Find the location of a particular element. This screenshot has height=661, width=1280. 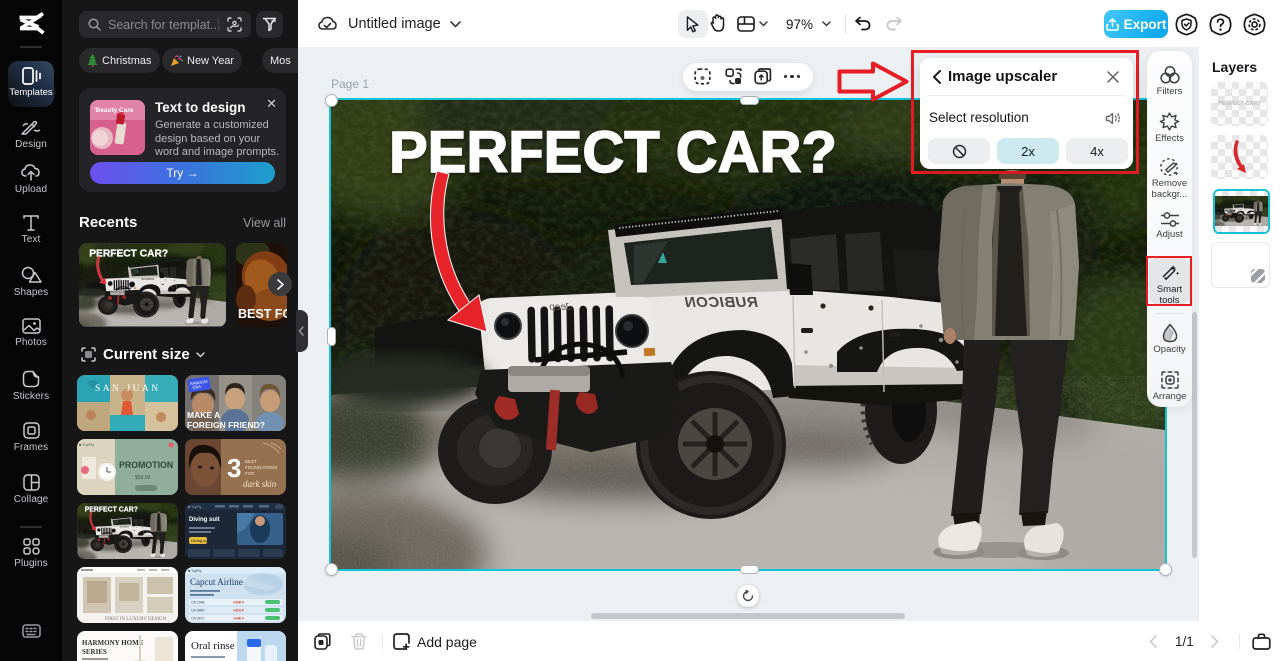

svg-text: +324 ¥ is located at coordinates (238, 611).